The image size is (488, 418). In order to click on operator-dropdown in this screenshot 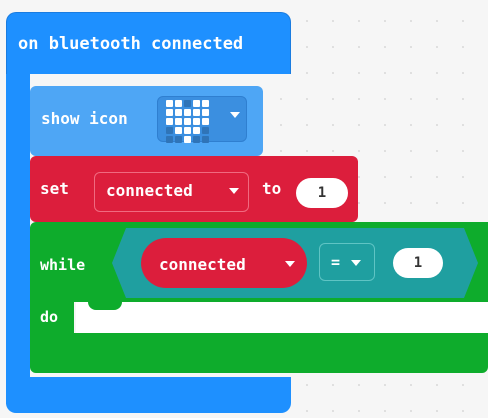, I will do `click(347, 262)`.